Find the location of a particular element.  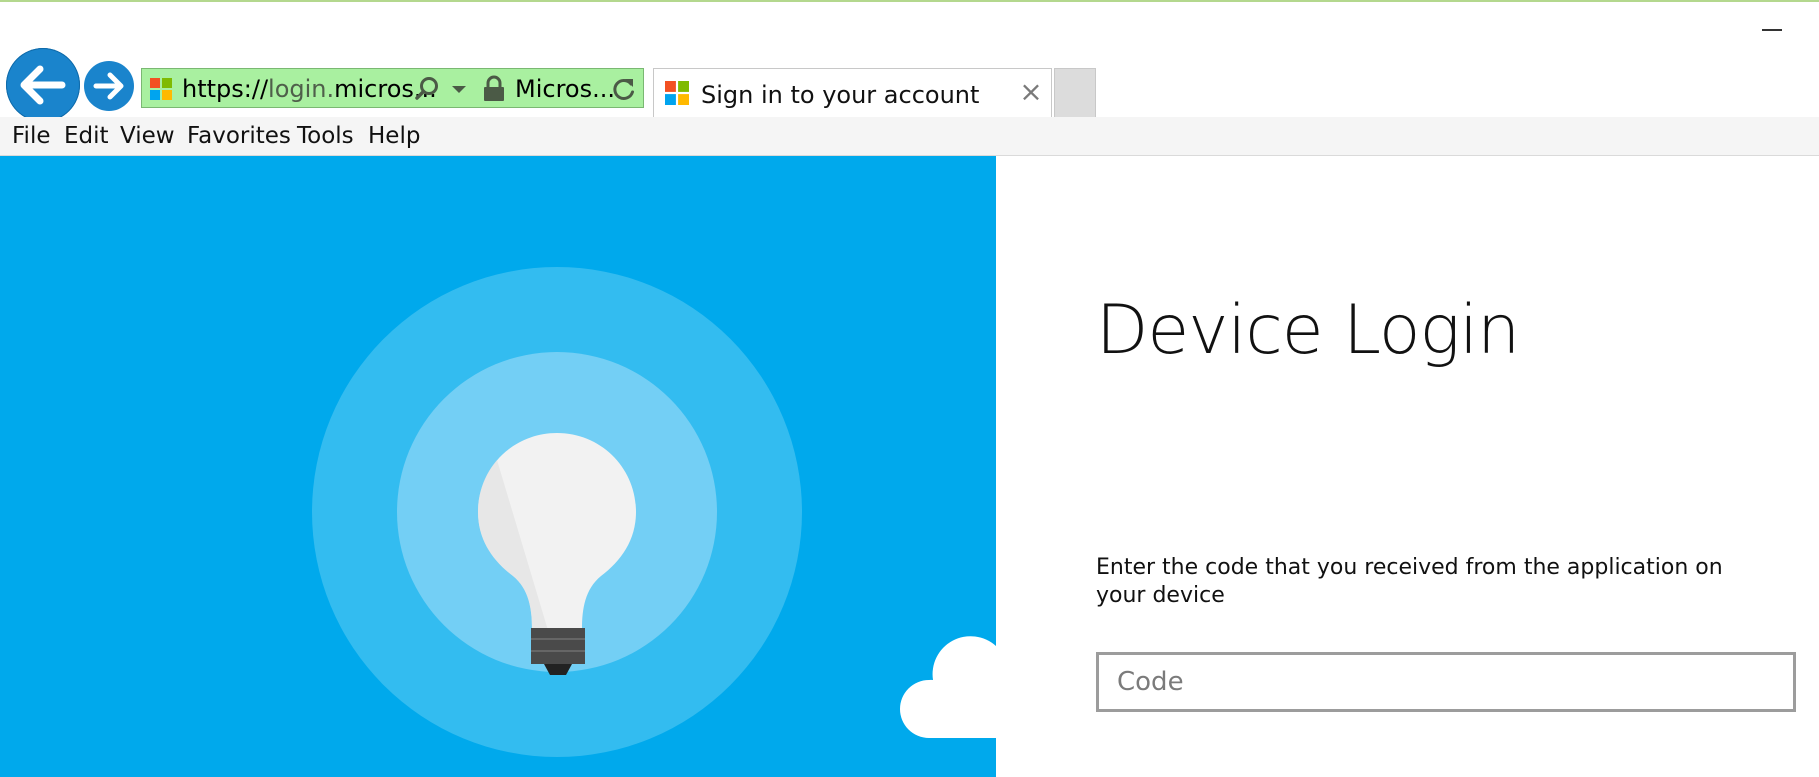

menu-view: View is located at coordinates (147, 136).